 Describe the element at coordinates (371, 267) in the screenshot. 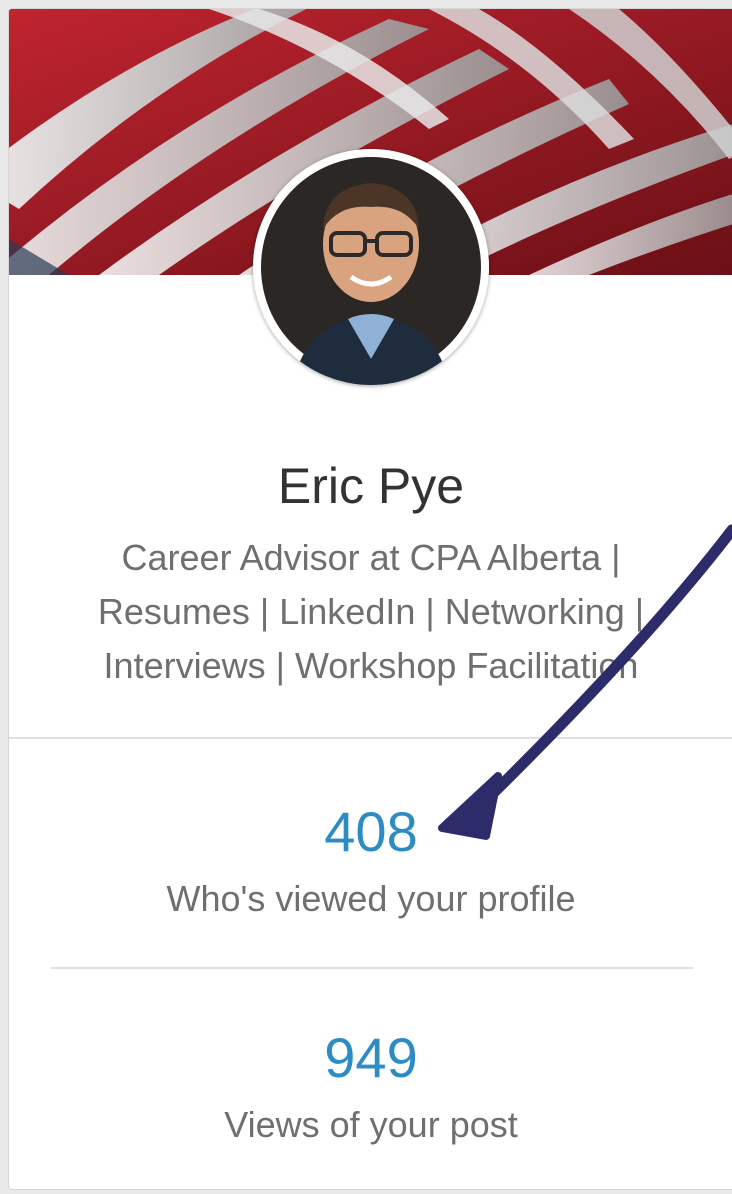

I see `profile-avatar` at that location.